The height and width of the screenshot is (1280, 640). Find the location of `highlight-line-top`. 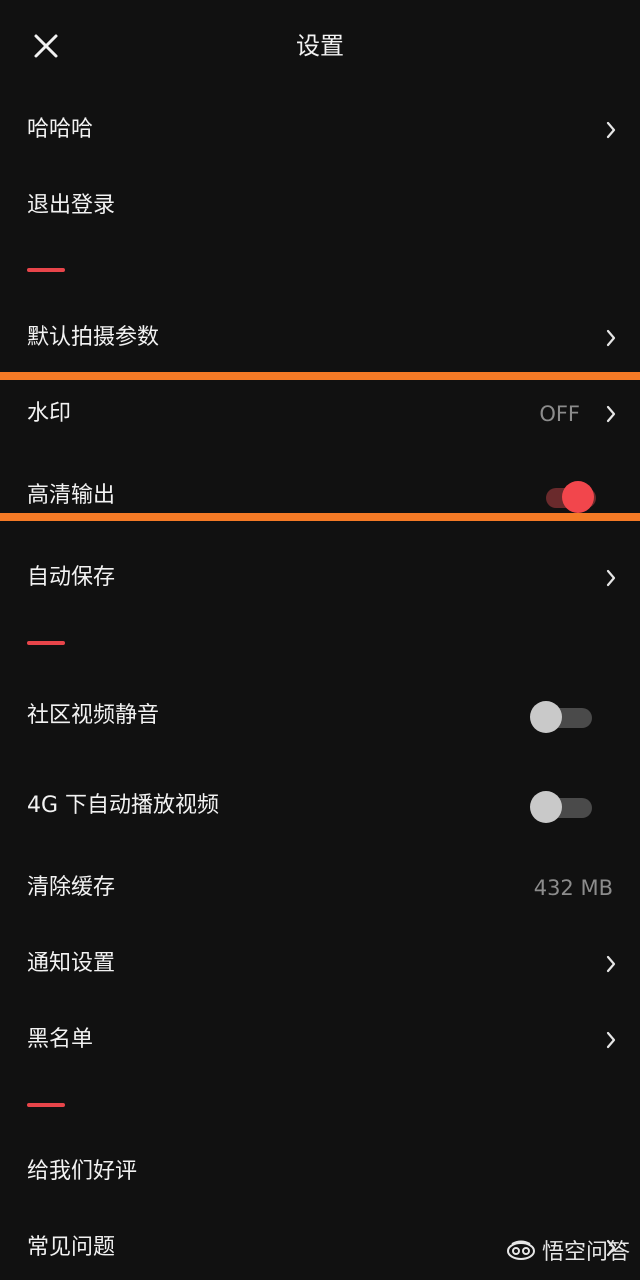

highlight-line-top is located at coordinates (320, 376).